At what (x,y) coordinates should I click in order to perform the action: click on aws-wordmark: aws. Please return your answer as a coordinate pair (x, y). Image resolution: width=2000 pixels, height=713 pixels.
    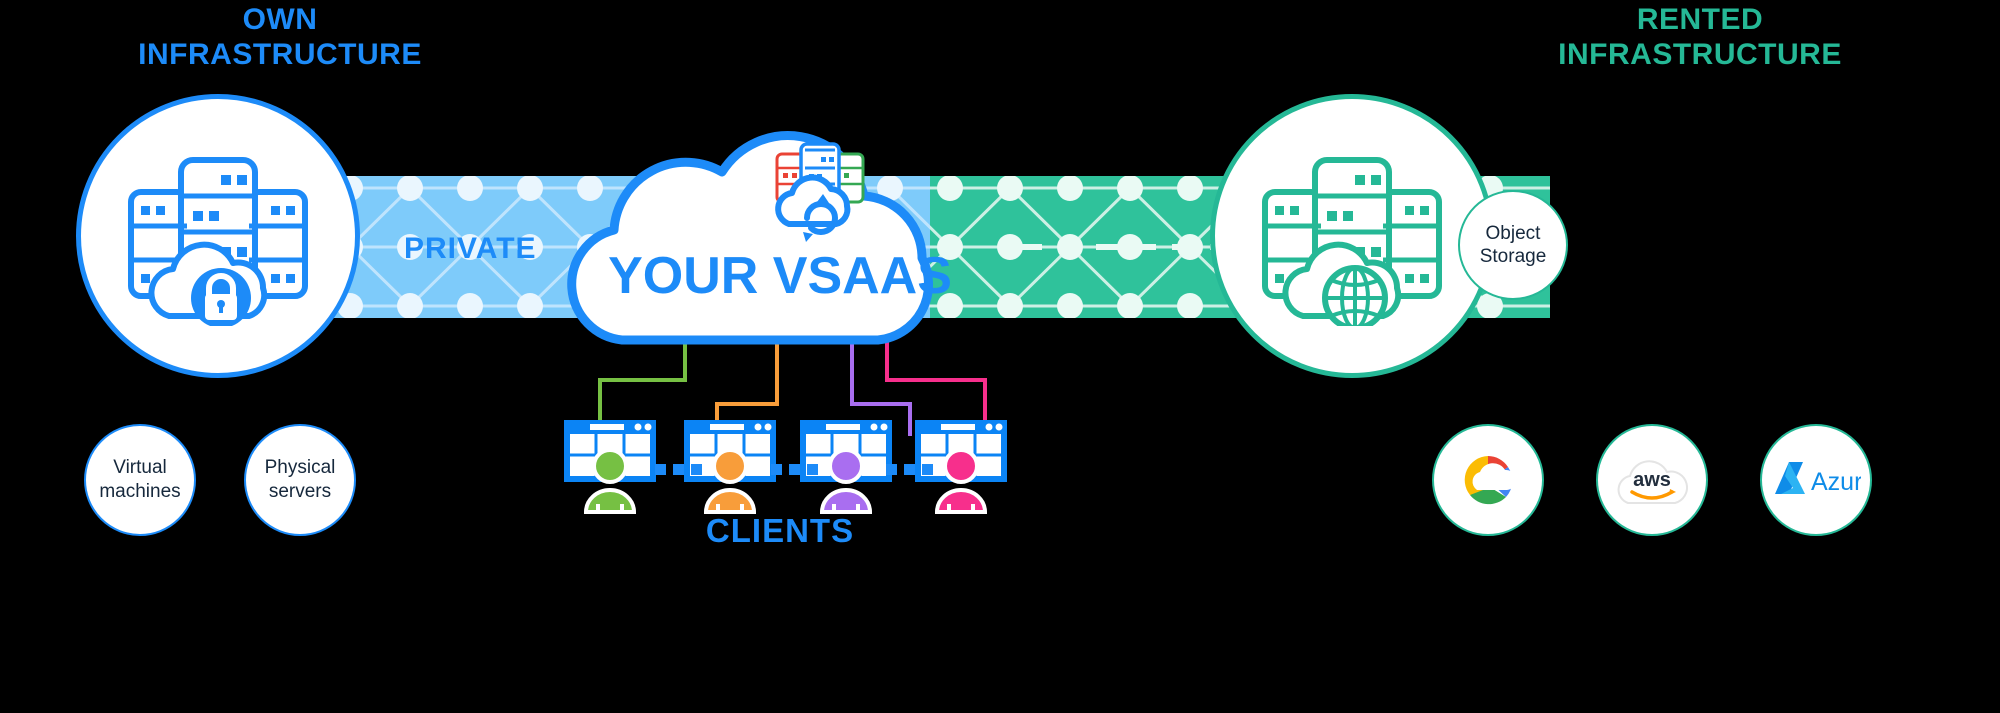
    Looking at the image, I should click on (1652, 480).